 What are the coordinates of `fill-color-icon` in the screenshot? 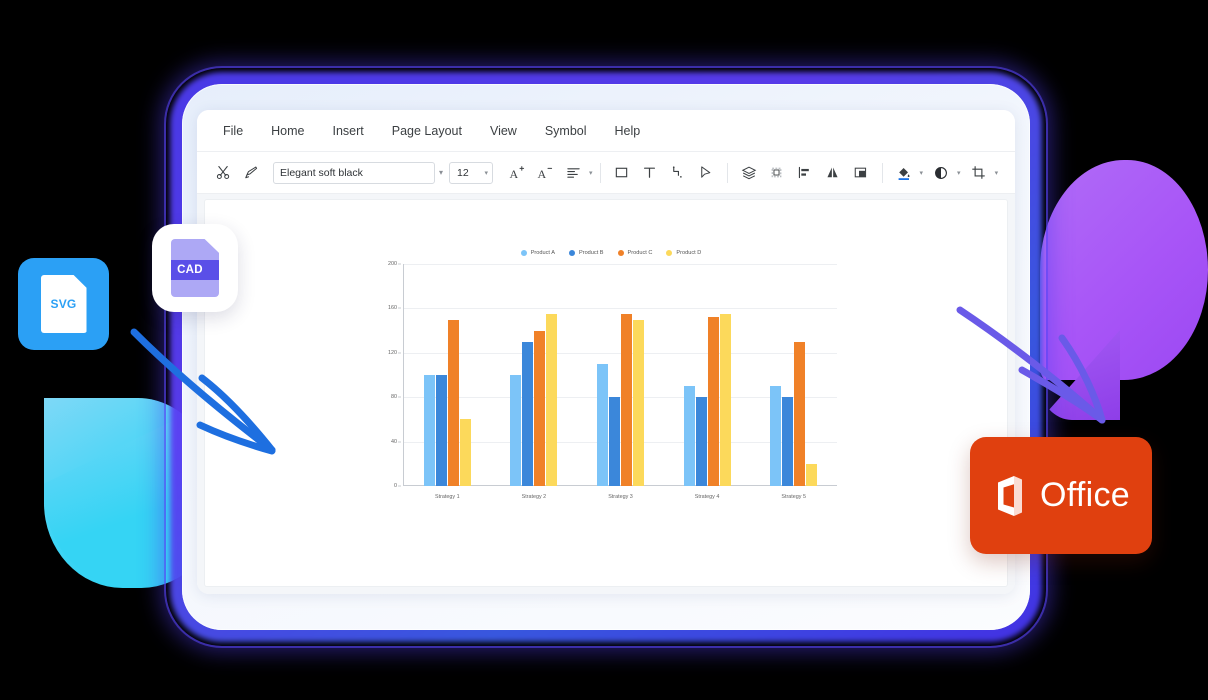 It's located at (904, 173).